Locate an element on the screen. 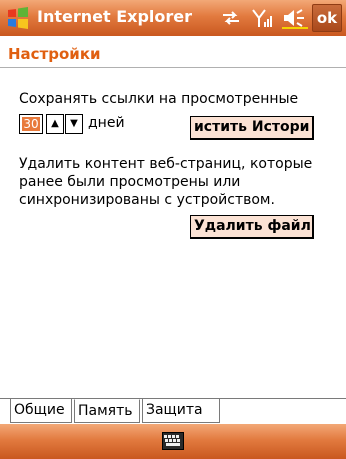 This screenshot has width=346, height=459. history-days-input: 30 is located at coordinates (31, 124).